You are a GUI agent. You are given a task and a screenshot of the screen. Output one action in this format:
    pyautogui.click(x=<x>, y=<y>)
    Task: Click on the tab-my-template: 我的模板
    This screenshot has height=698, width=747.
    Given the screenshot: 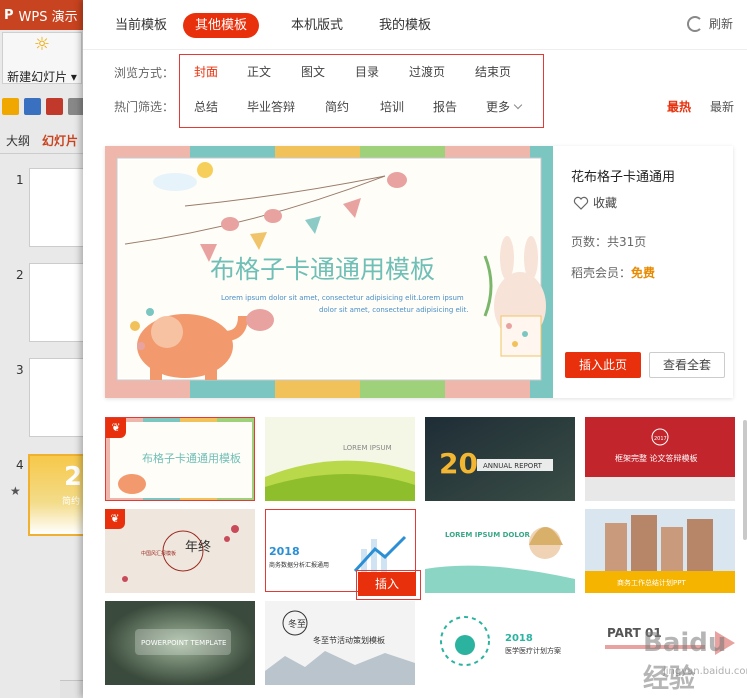 What is the action you would take?
    pyautogui.click(x=405, y=25)
    